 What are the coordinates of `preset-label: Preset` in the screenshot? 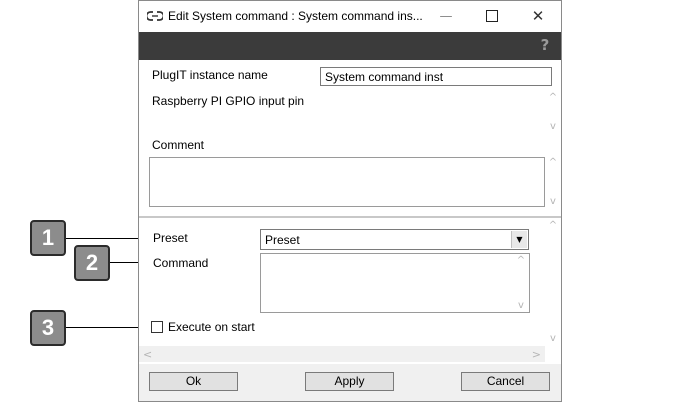 It's located at (170, 238).